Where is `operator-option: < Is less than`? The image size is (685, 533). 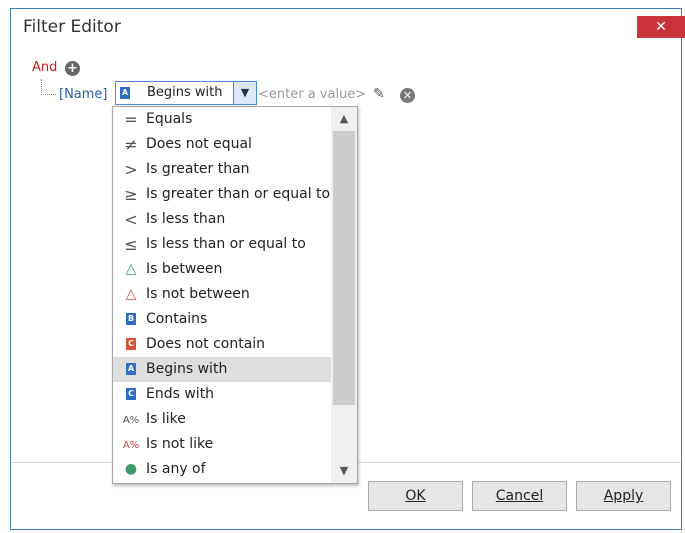 operator-option: < Is less than is located at coordinates (222, 219).